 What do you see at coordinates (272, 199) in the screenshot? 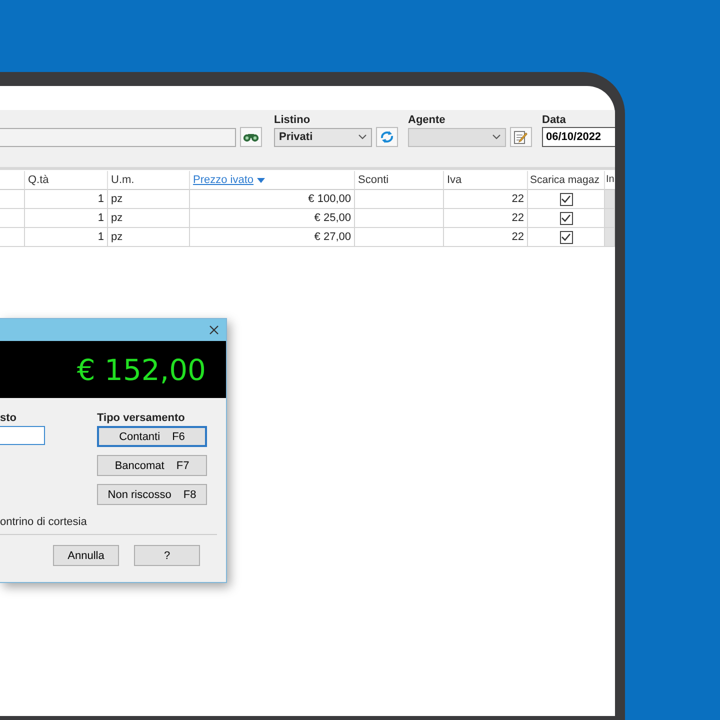
I see `table-cell: € 100,00` at bounding box center [272, 199].